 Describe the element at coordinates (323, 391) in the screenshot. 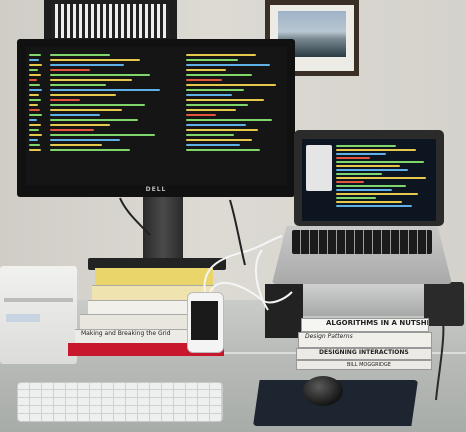

I see `mouse` at that location.